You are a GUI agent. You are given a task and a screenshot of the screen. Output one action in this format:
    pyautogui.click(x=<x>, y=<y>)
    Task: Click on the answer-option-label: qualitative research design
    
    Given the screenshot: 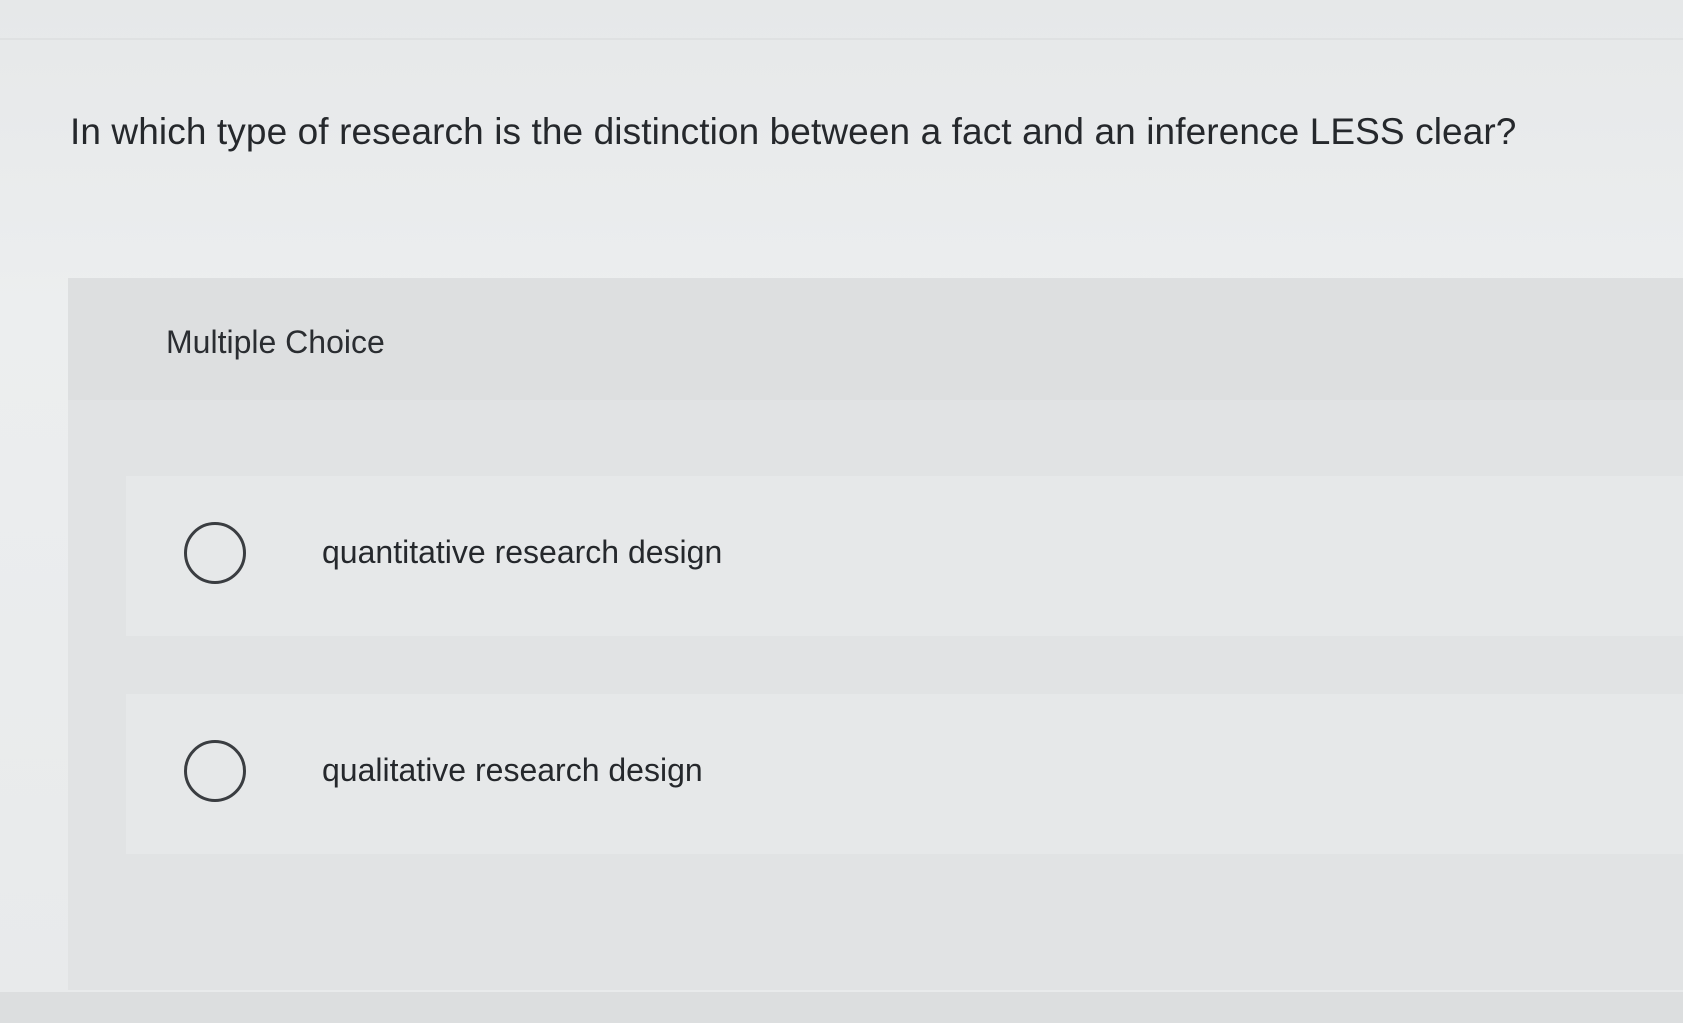 What is the action you would take?
    pyautogui.click(x=512, y=770)
    